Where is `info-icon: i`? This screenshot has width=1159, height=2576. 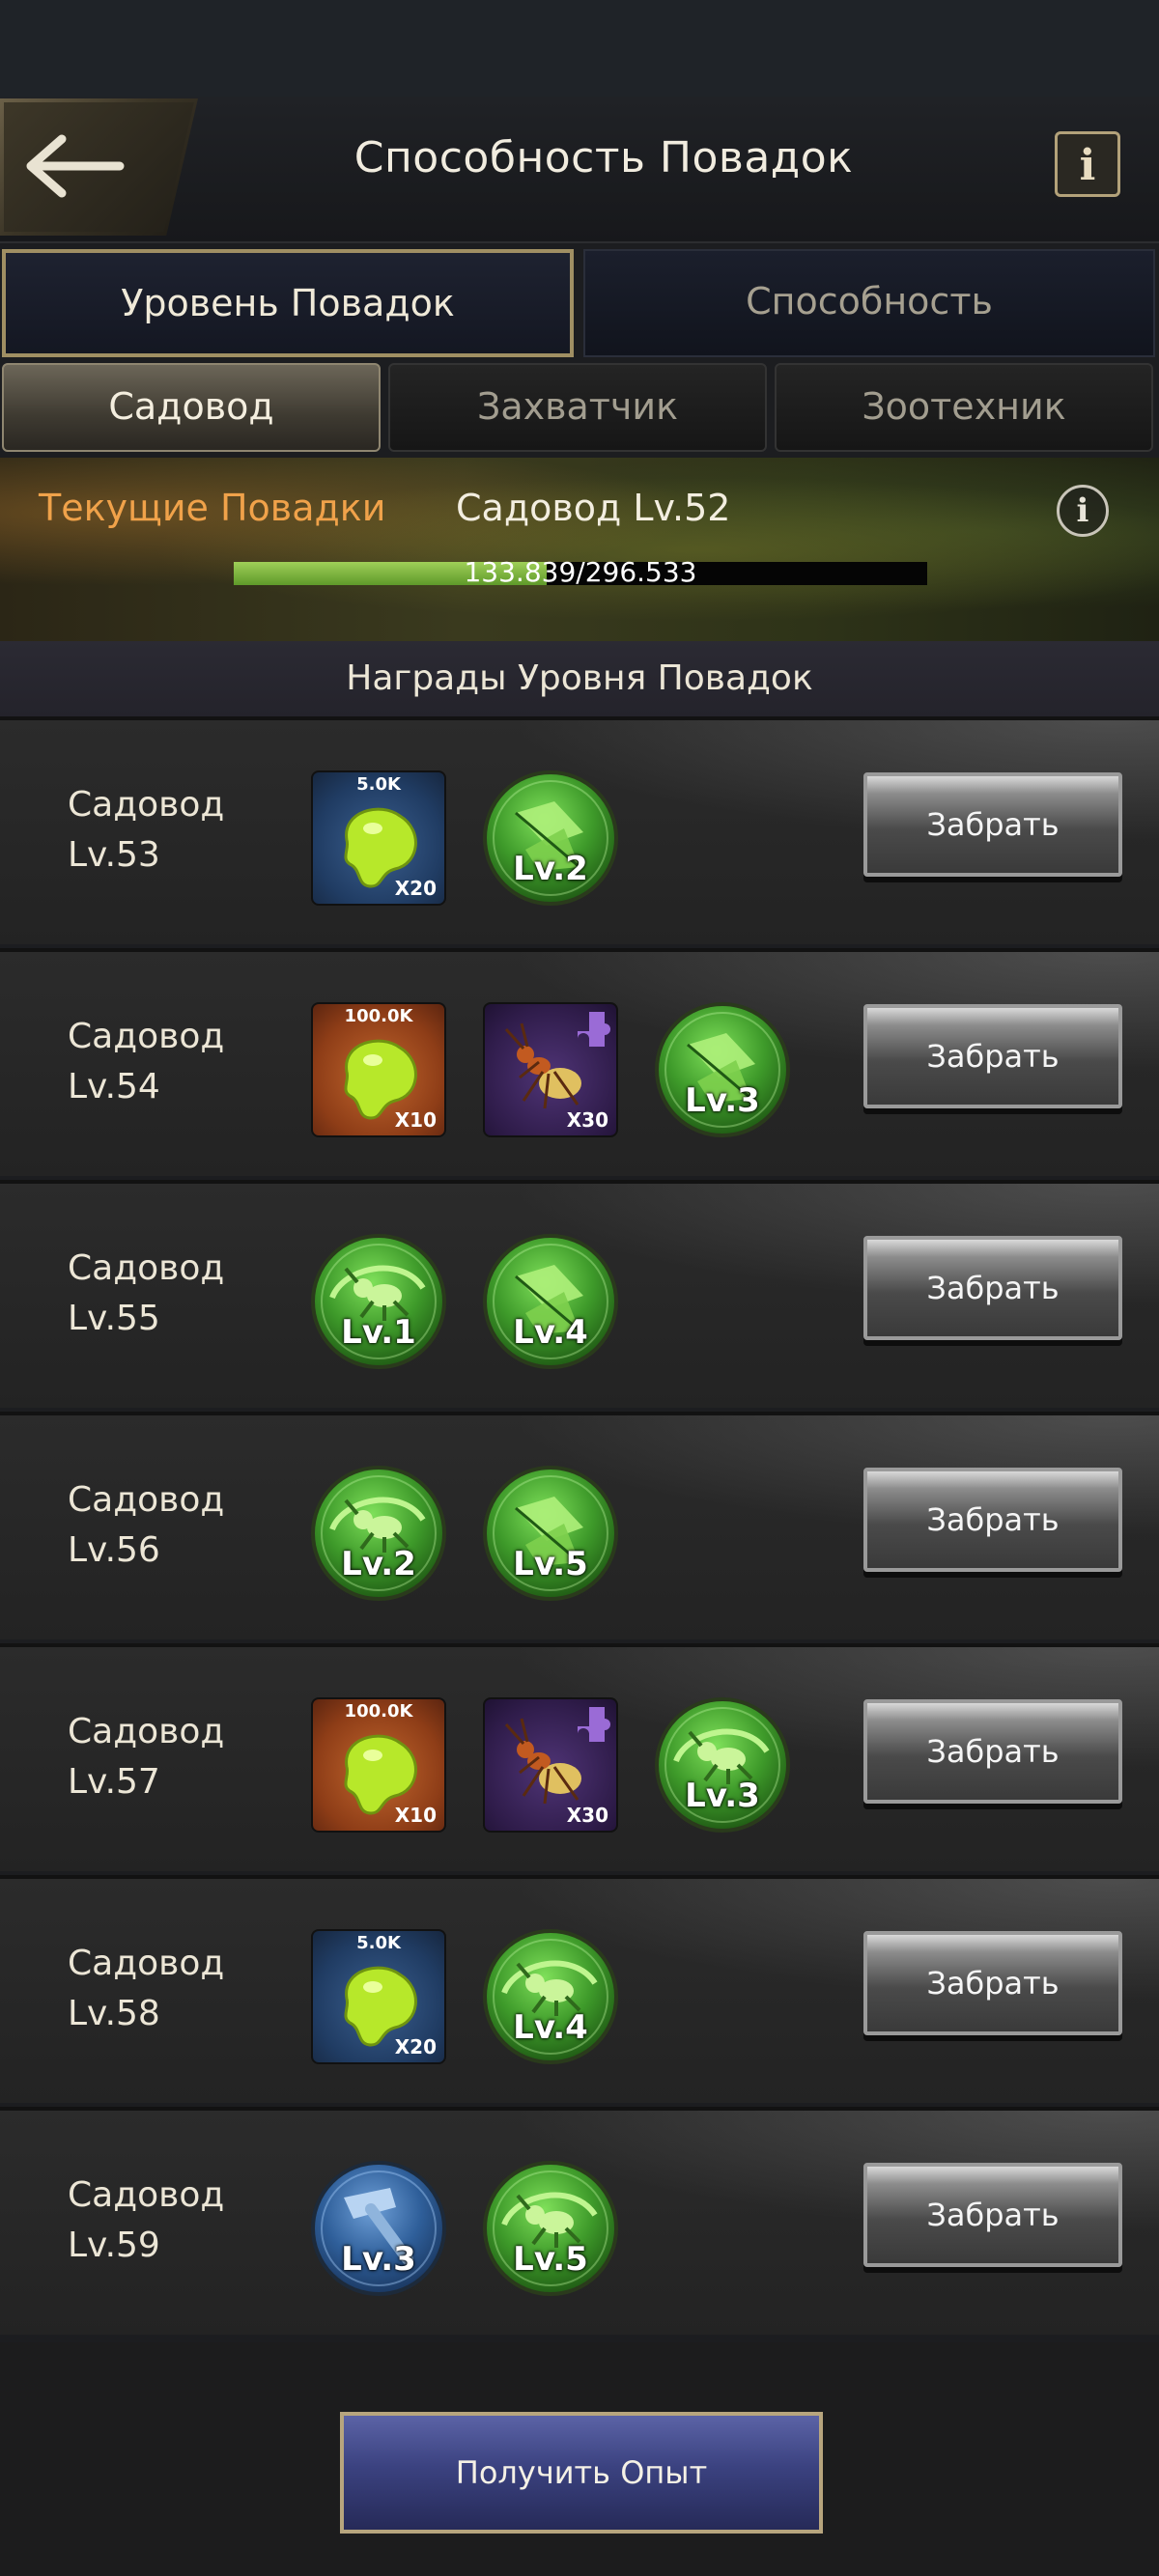 info-icon: i is located at coordinates (1083, 511).